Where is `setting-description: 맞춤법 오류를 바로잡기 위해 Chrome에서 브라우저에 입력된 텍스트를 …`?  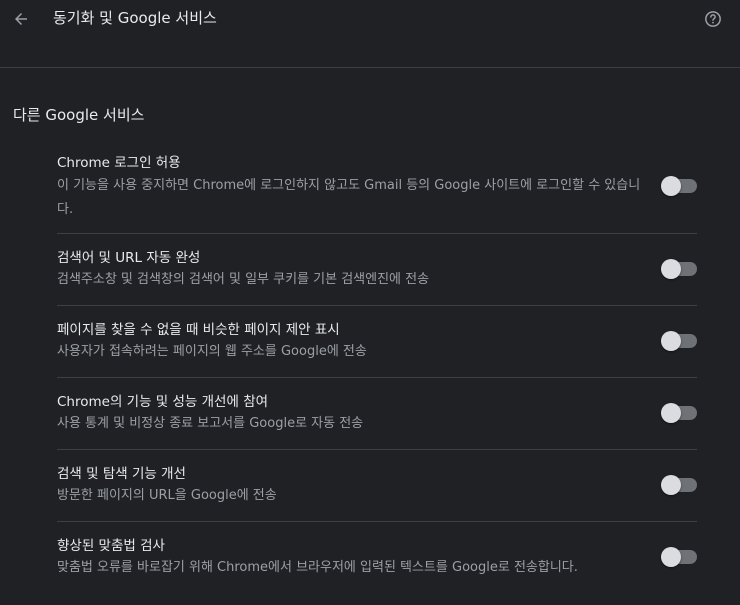 setting-description: 맞춤법 오류를 바로잡기 위해 Chrome에서 브라우저에 입력된 텍스트를 … is located at coordinates (317, 567).